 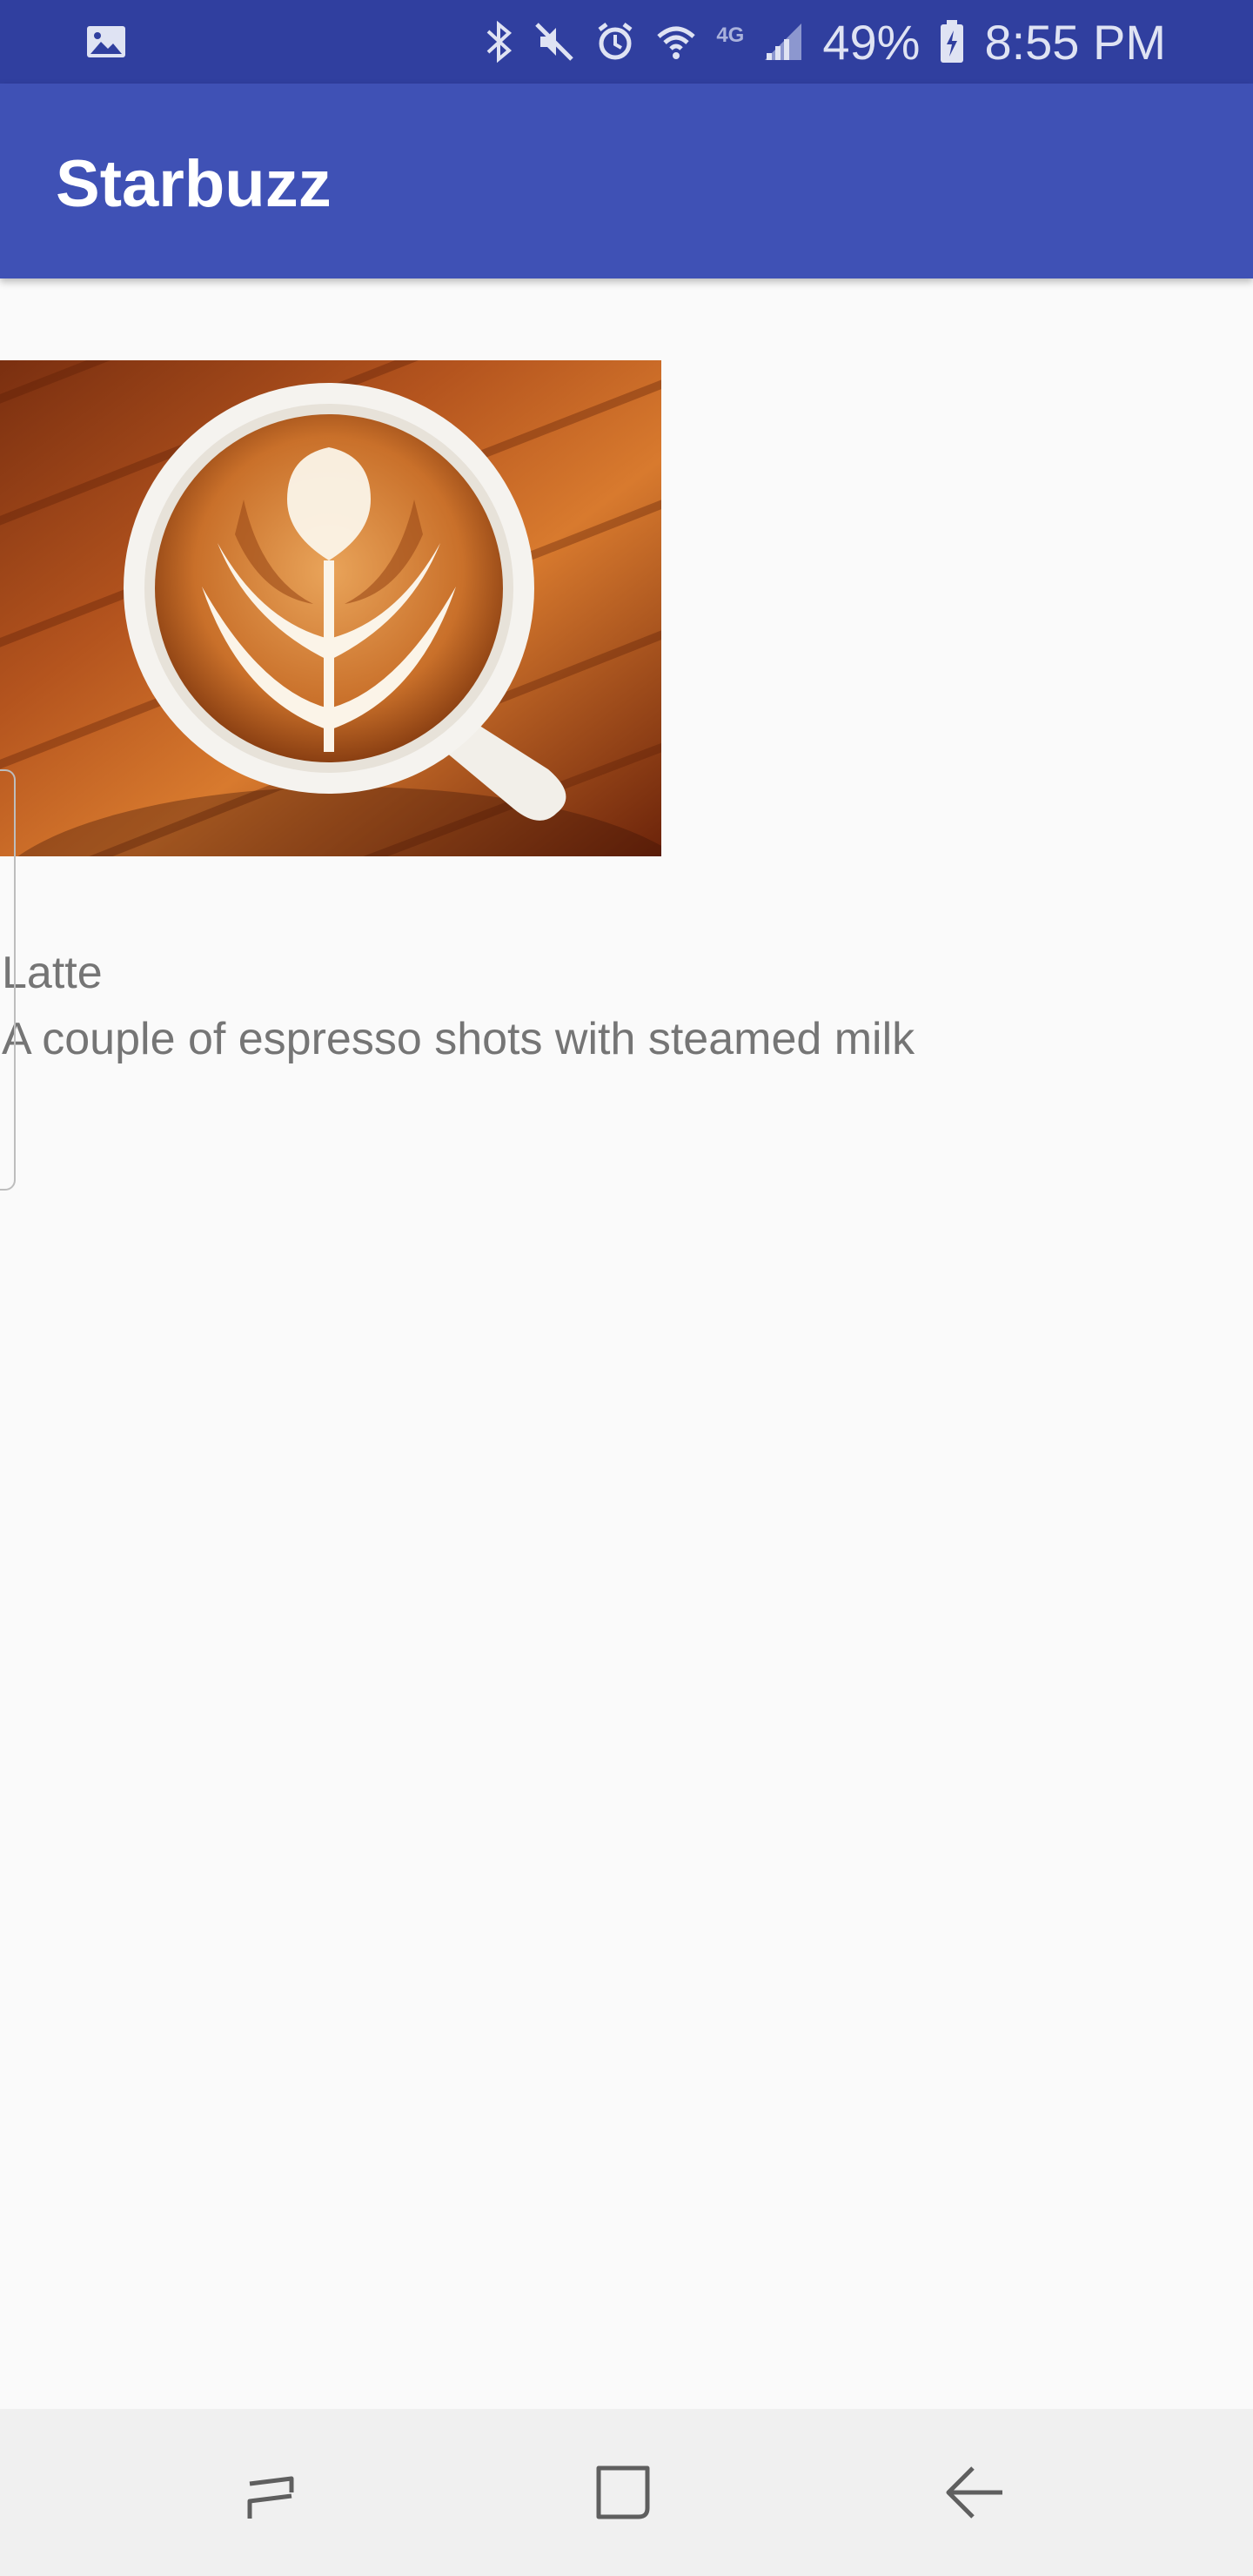 What do you see at coordinates (973, 2492) in the screenshot?
I see `back-icon` at bounding box center [973, 2492].